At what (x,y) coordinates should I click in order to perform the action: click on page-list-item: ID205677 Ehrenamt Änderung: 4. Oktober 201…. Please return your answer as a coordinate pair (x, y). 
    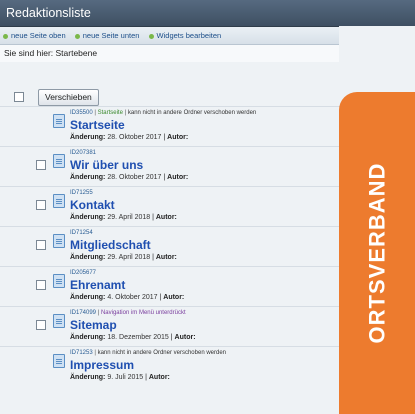
    Looking at the image, I should click on (170, 287).